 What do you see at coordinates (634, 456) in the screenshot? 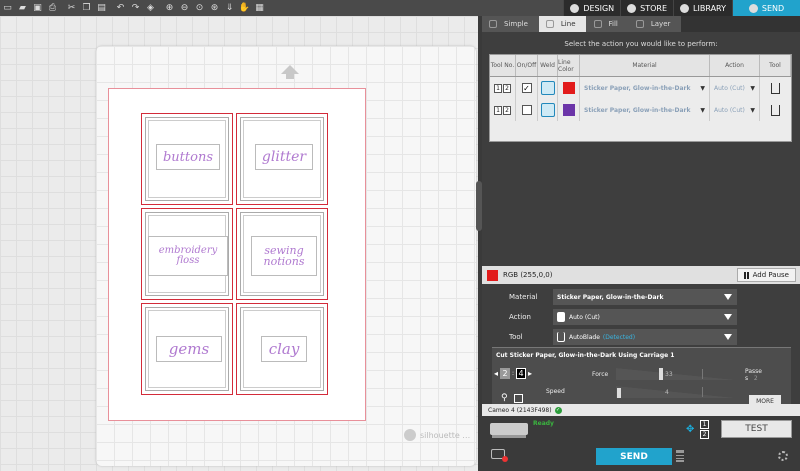
I see `send-button: SEND` at bounding box center [634, 456].